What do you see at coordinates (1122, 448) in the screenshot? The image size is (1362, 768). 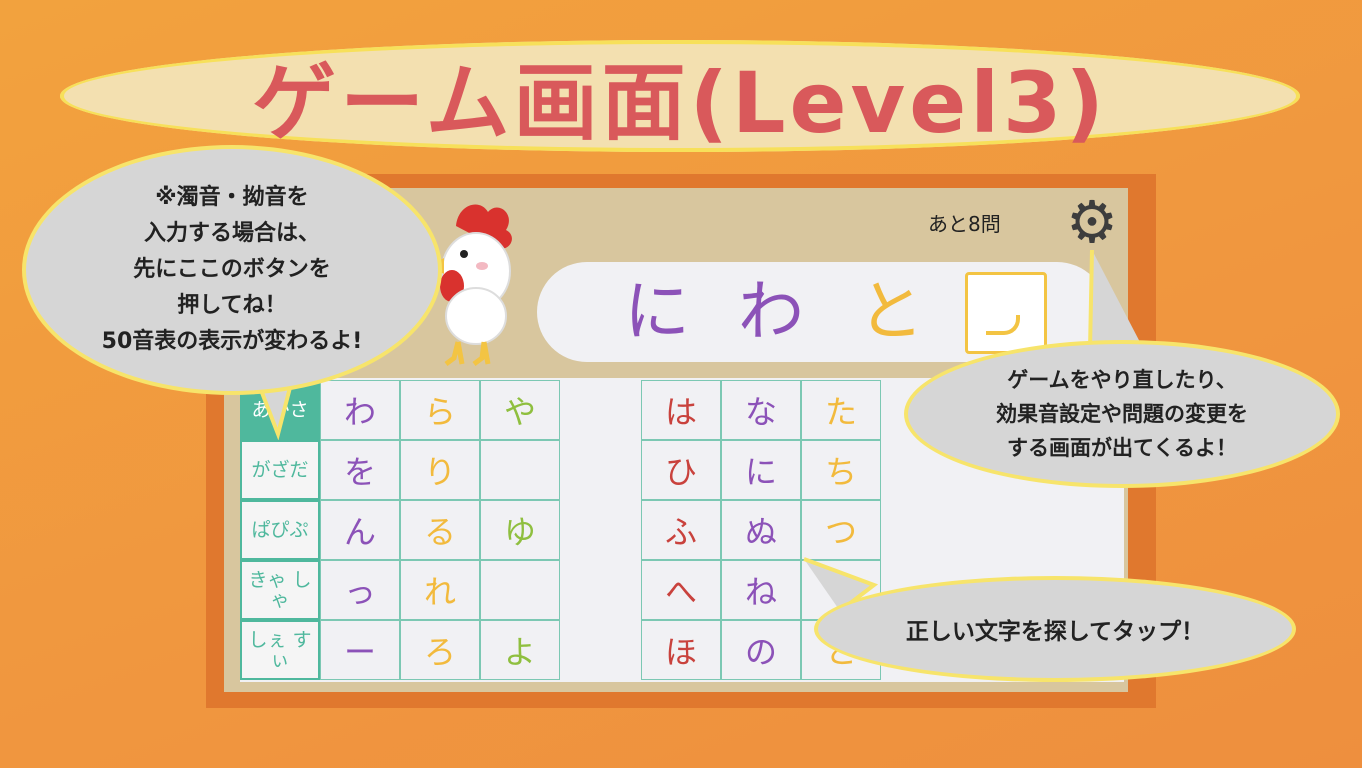 I see `callout-line: する画面が出てくるよ！` at bounding box center [1122, 448].